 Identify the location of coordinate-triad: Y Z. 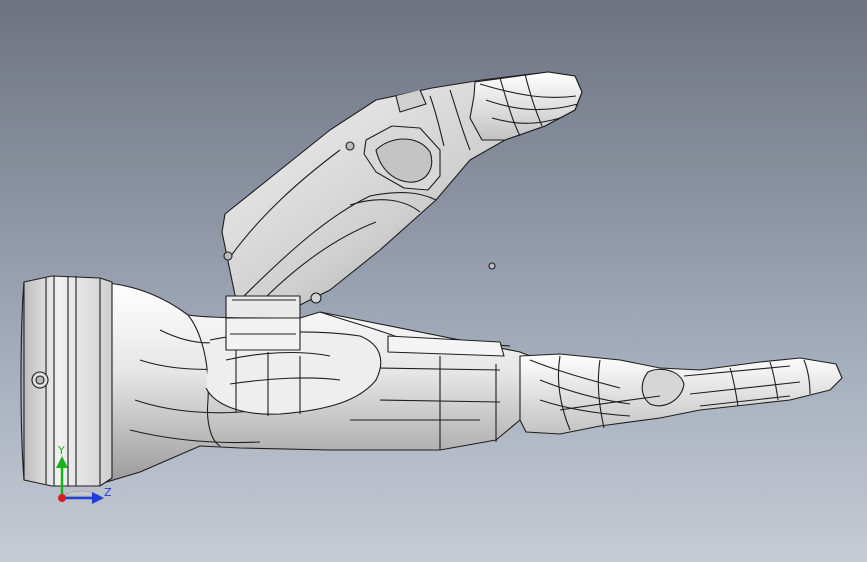
(84, 474).